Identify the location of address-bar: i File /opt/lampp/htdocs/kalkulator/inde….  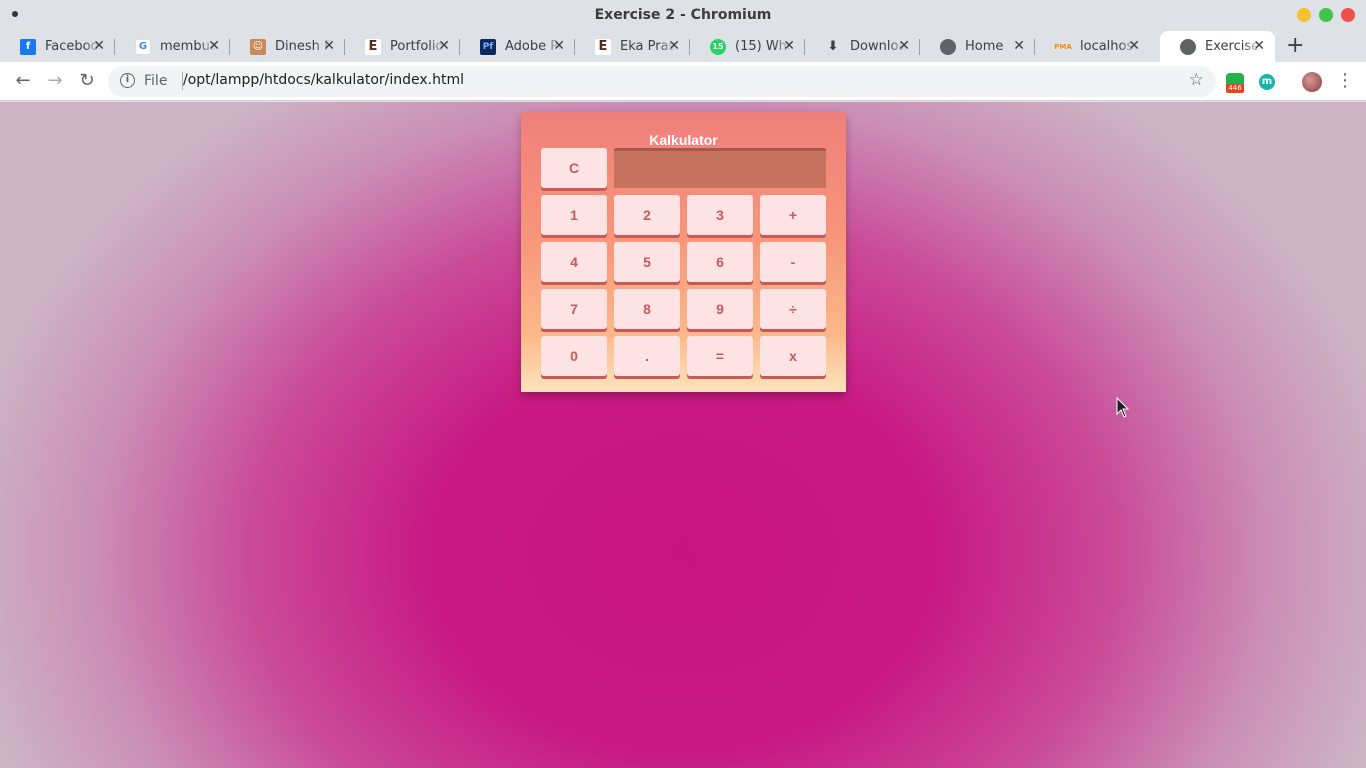
(662, 81).